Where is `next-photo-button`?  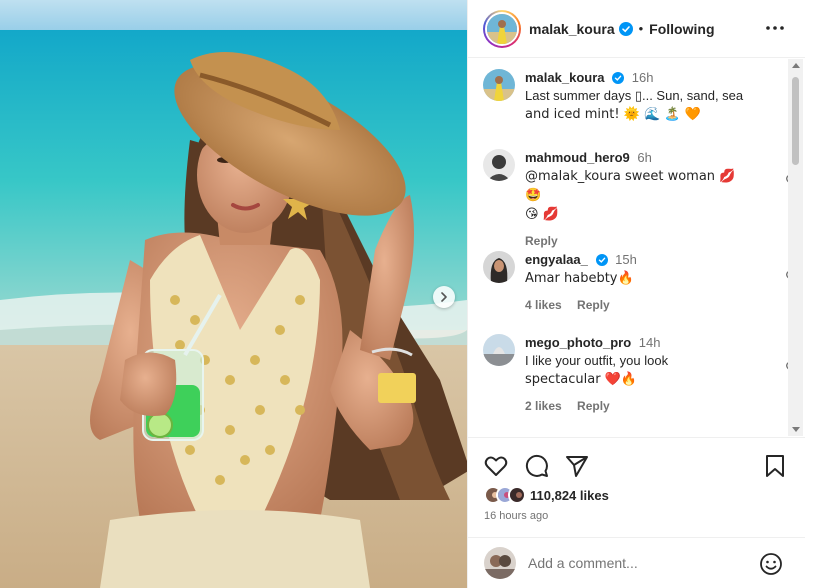
next-photo-button is located at coordinates (444, 297).